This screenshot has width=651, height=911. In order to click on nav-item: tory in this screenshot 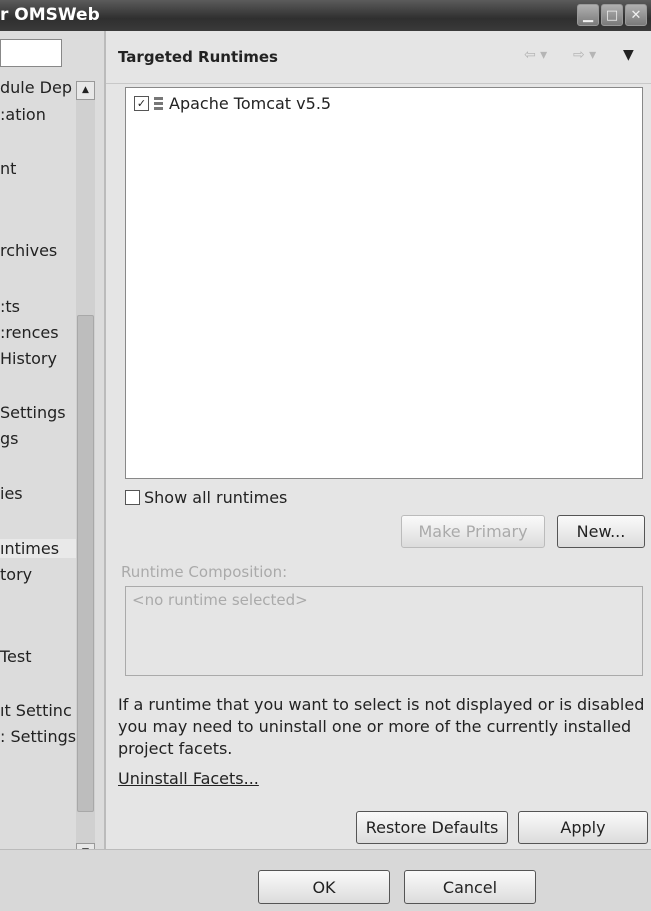, I will do `click(44, 574)`.